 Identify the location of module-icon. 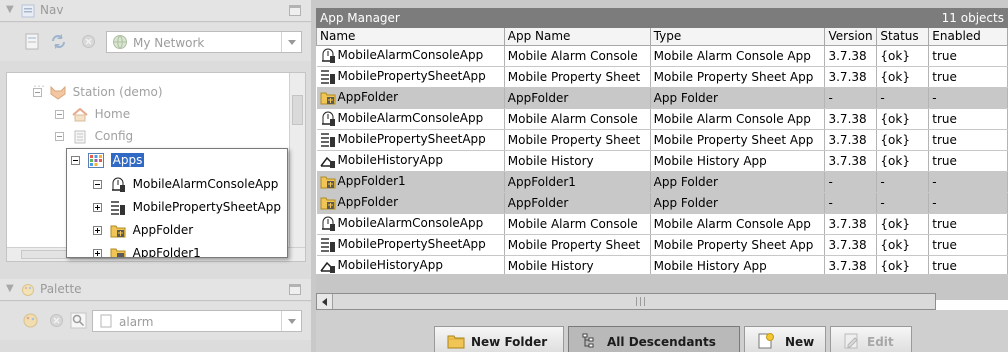
(106, 321).